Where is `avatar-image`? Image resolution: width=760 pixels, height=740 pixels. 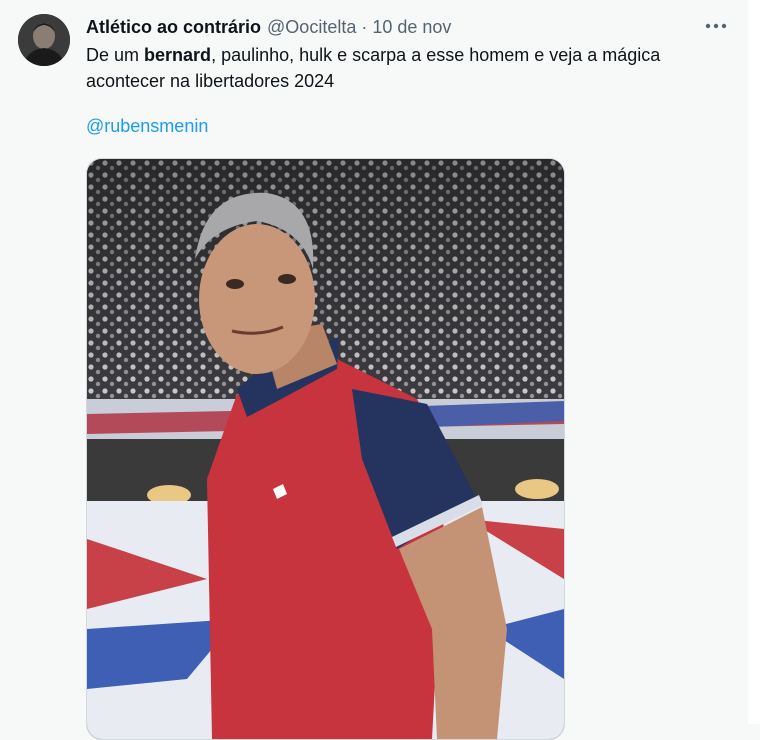
avatar-image is located at coordinates (44, 40).